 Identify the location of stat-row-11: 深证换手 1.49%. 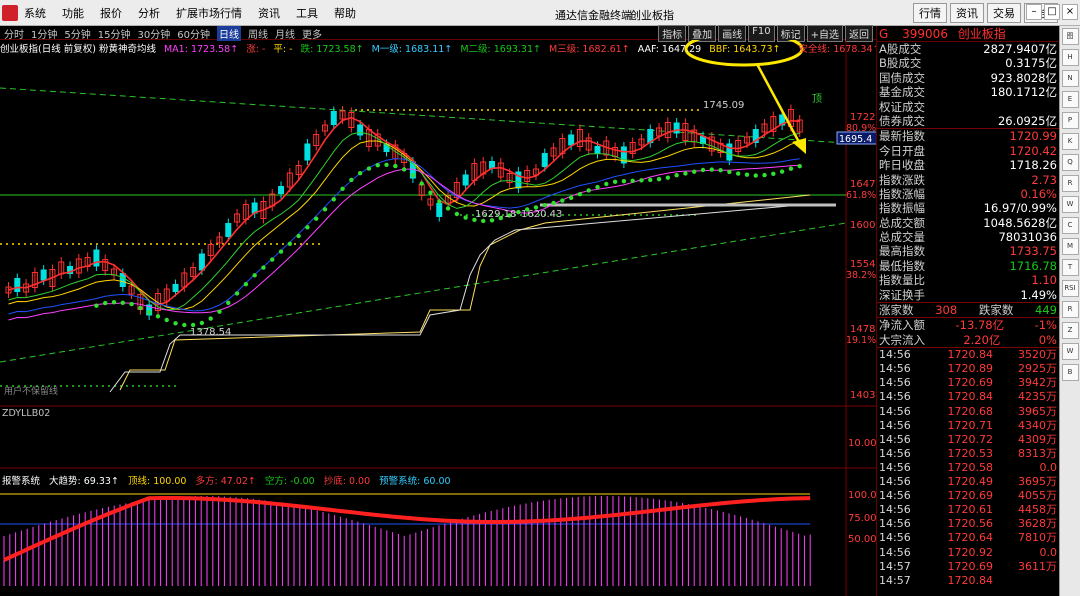
(968, 295).